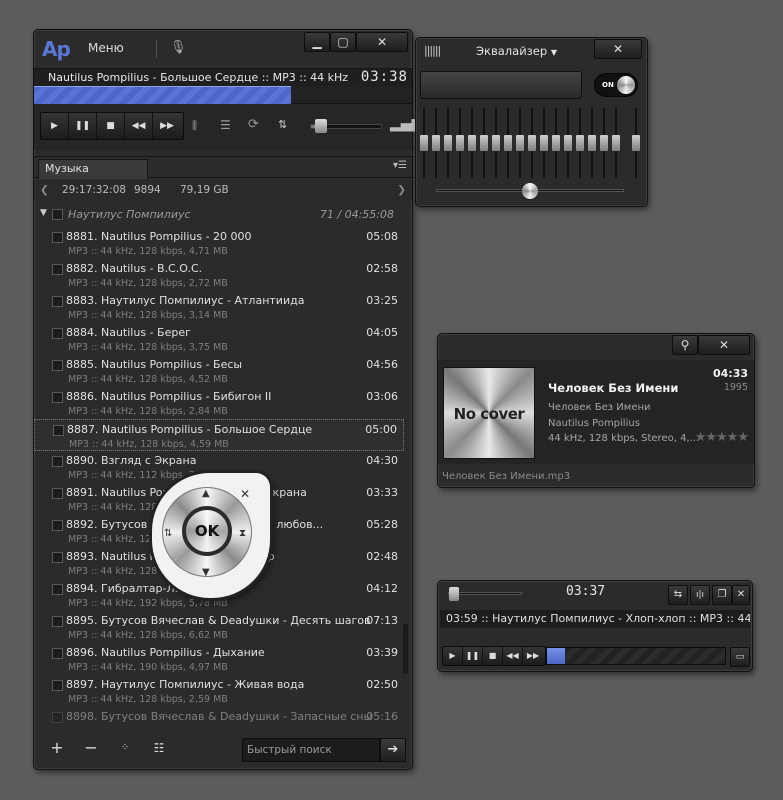 This screenshot has height=800, width=783. Describe the element at coordinates (225, 125) in the screenshot. I see `playlist-icon: ☰` at that location.